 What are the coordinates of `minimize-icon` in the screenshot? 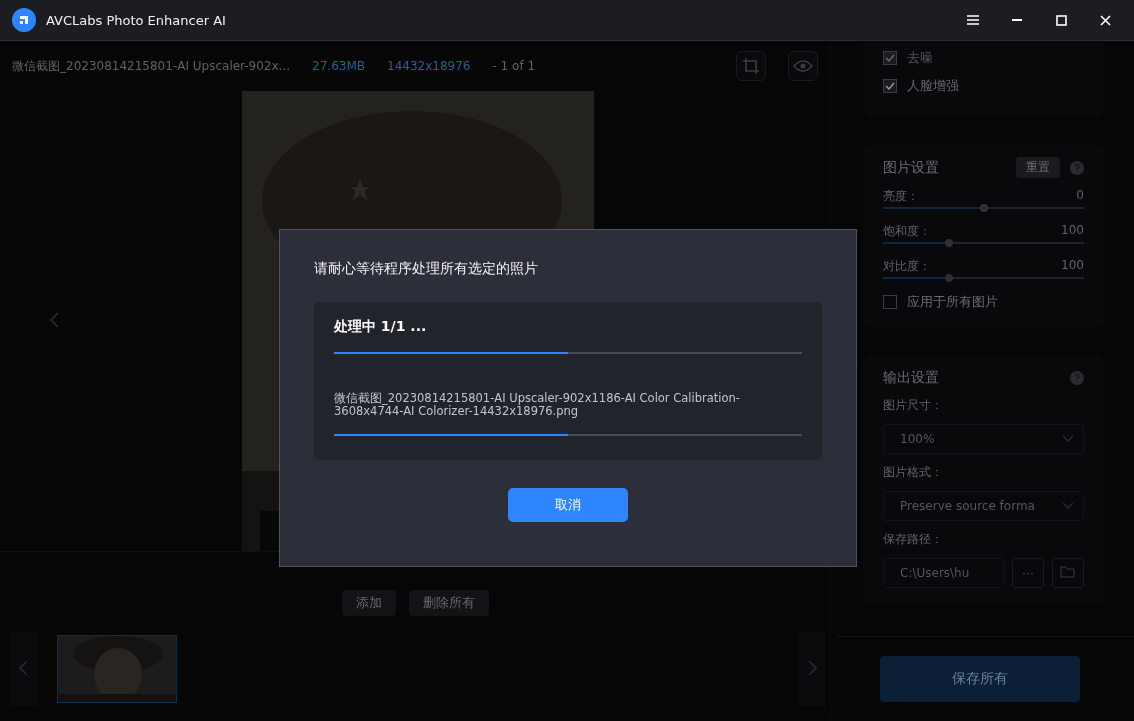 It's located at (1017, 20).